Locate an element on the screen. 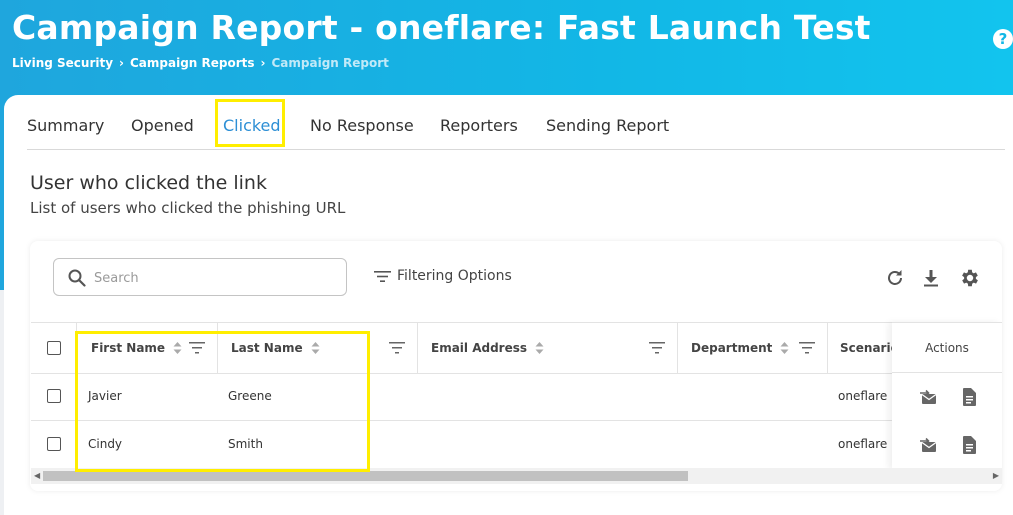 The image size is (1013, 515). breadcrumb-living-security: Living Security is located at coordinates (62, 63).